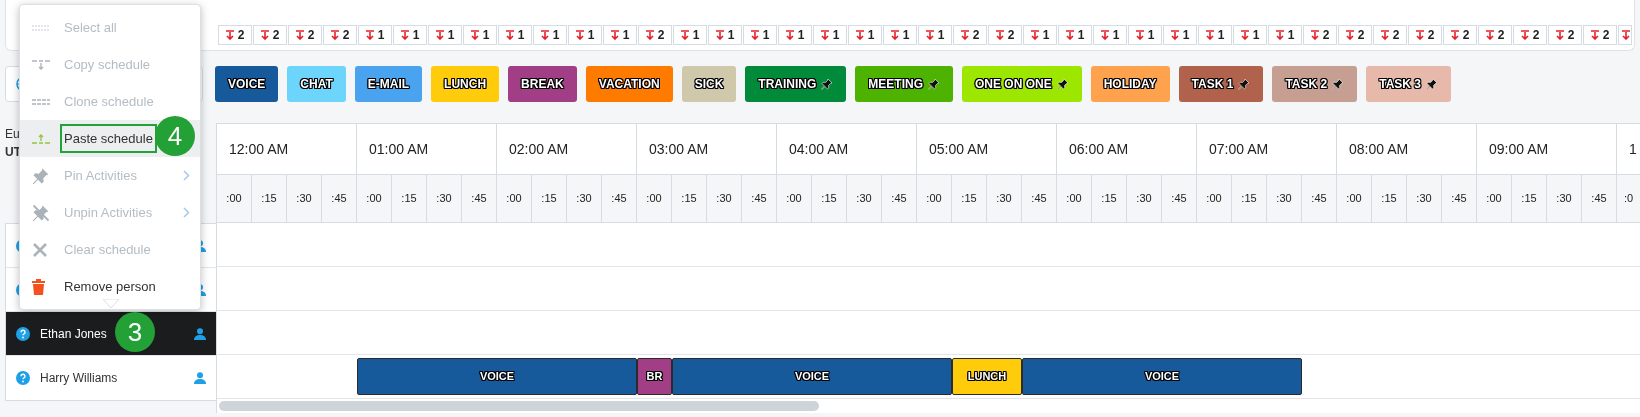 This screenshot has width=1640, height=417. Describe the element at coordinates (107, 249) in the screenshot. I see `menu-item-label: Clear schedule` at that location.